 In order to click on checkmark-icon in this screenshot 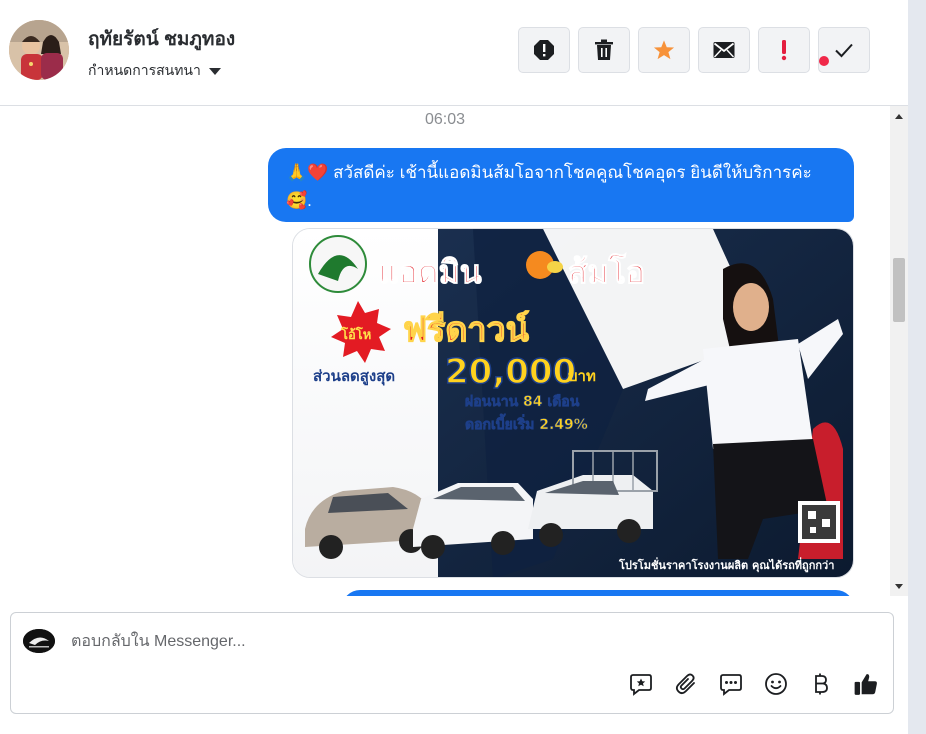, I will do `click(844, 50)`.